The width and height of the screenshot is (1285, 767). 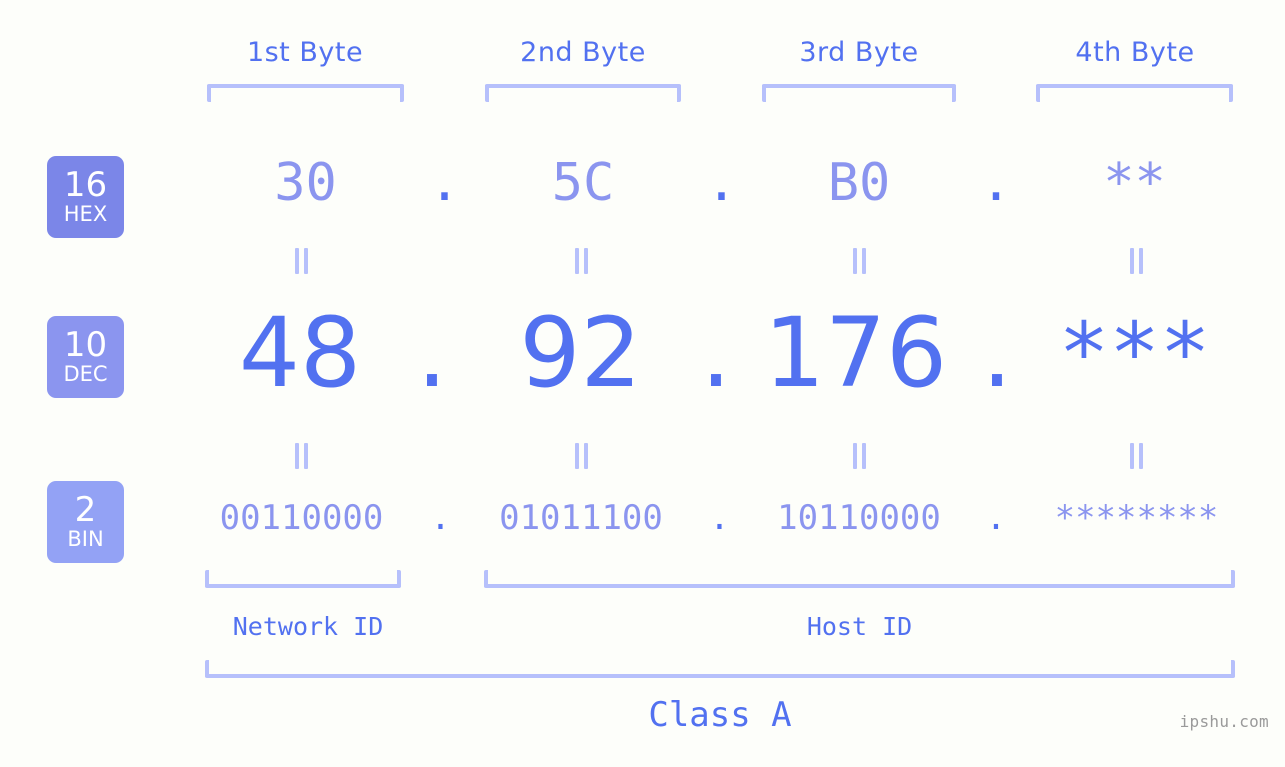 I want to click on bin-octet-3: 10110000, so click(x=859, y=518).